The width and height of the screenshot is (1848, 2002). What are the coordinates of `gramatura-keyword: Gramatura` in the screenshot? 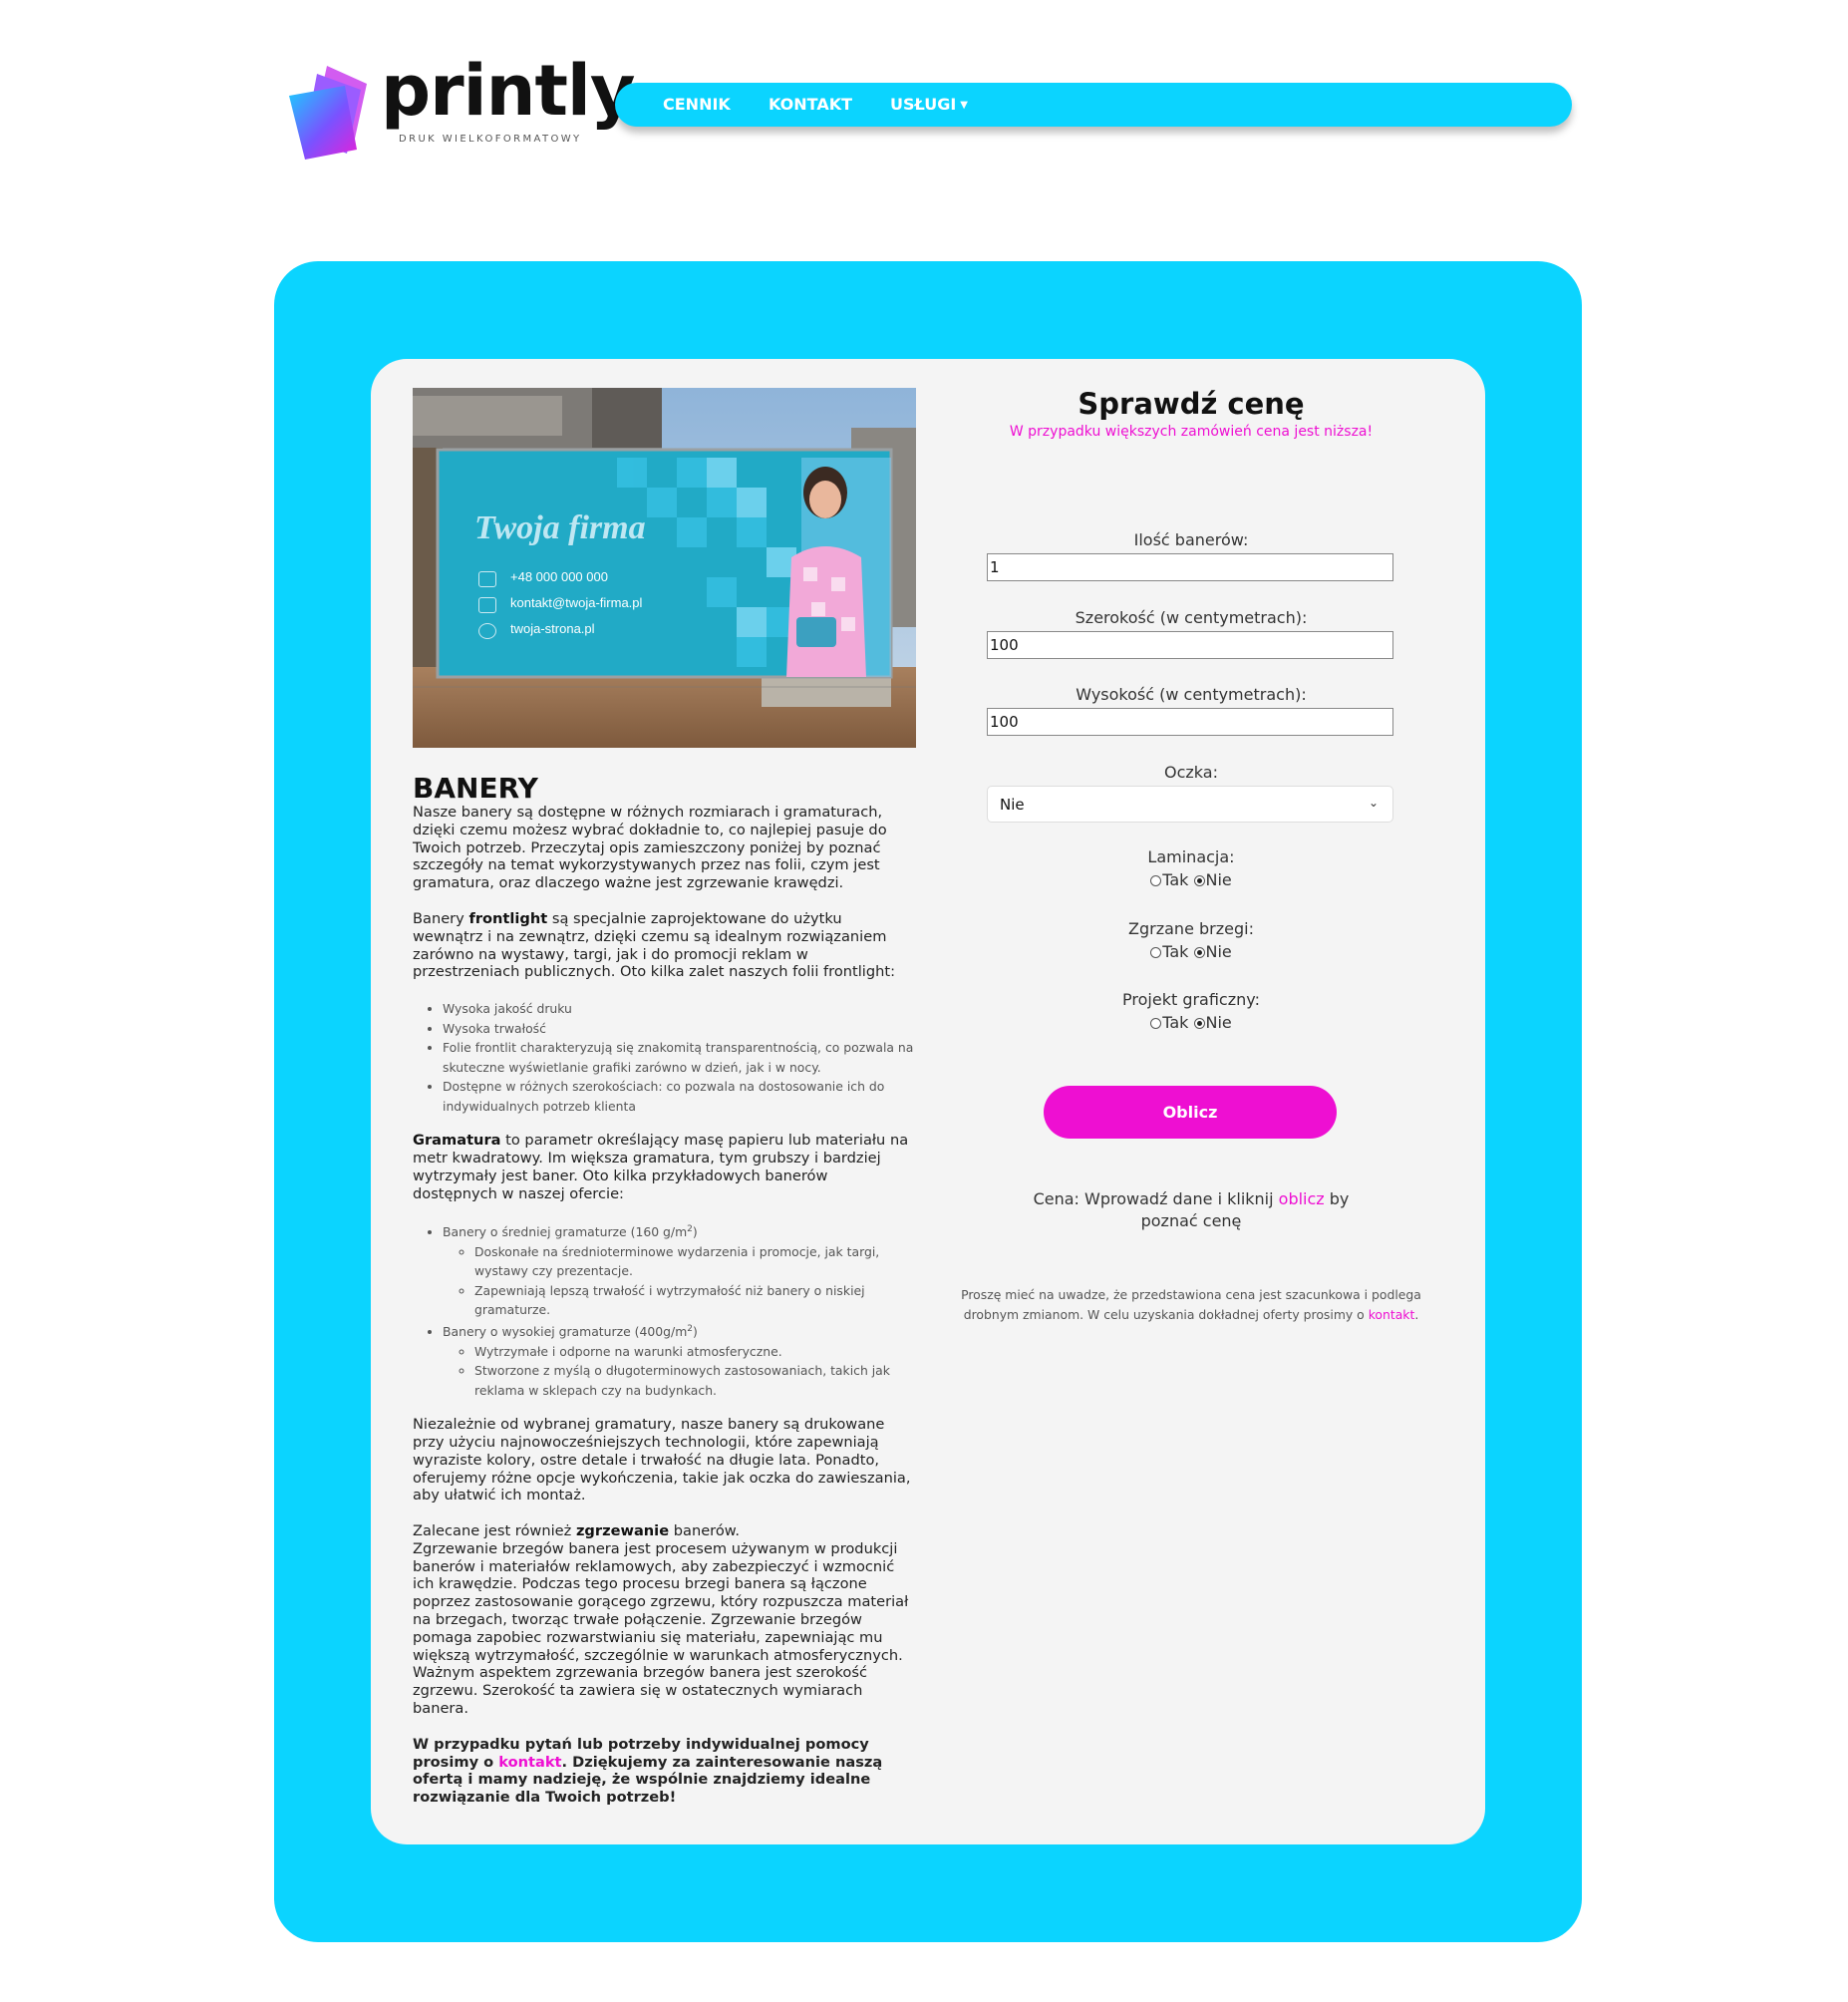 It's located at (457, 1141).